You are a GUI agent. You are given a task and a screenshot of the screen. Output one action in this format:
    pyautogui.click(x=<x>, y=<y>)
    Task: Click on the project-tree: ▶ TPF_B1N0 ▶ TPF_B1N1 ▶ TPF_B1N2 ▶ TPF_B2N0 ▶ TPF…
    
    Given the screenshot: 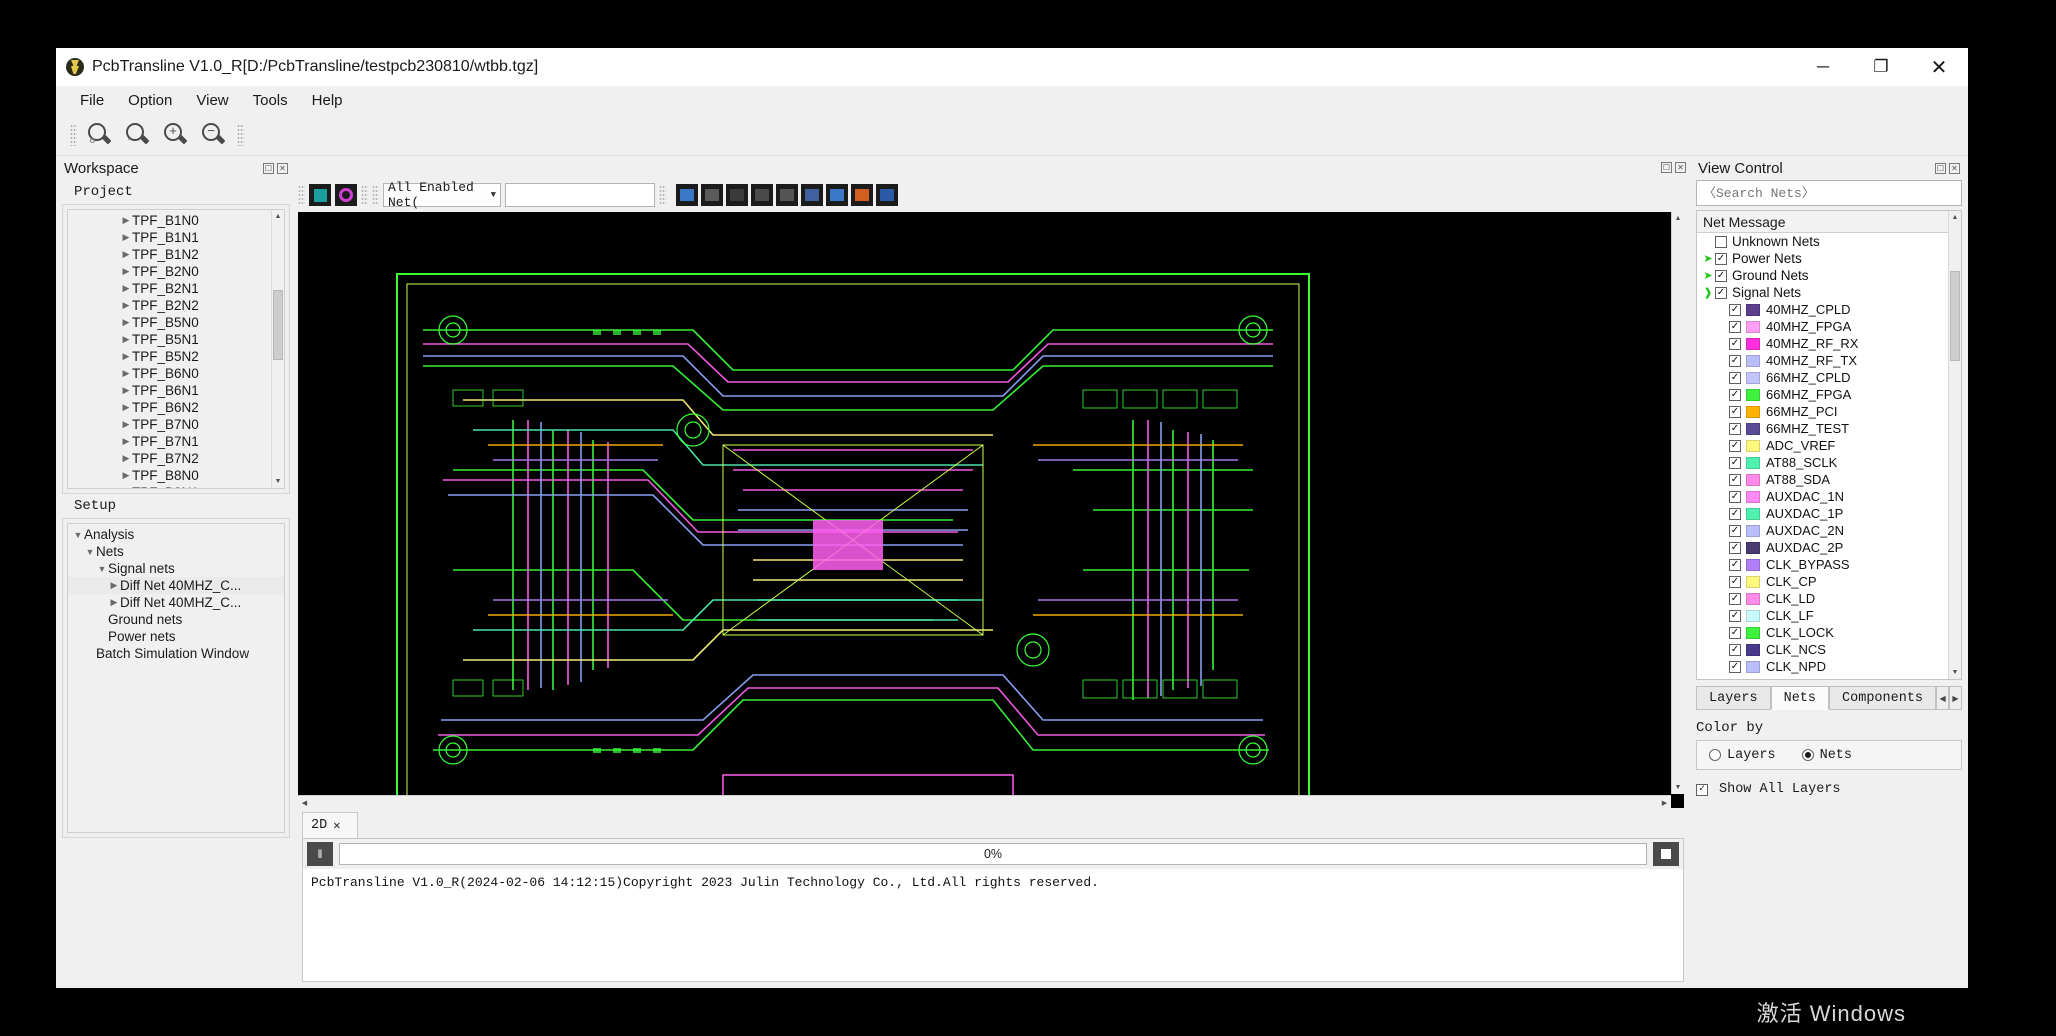 What is the action you would take?
    pyautogui.click(x=176, y=349)
    